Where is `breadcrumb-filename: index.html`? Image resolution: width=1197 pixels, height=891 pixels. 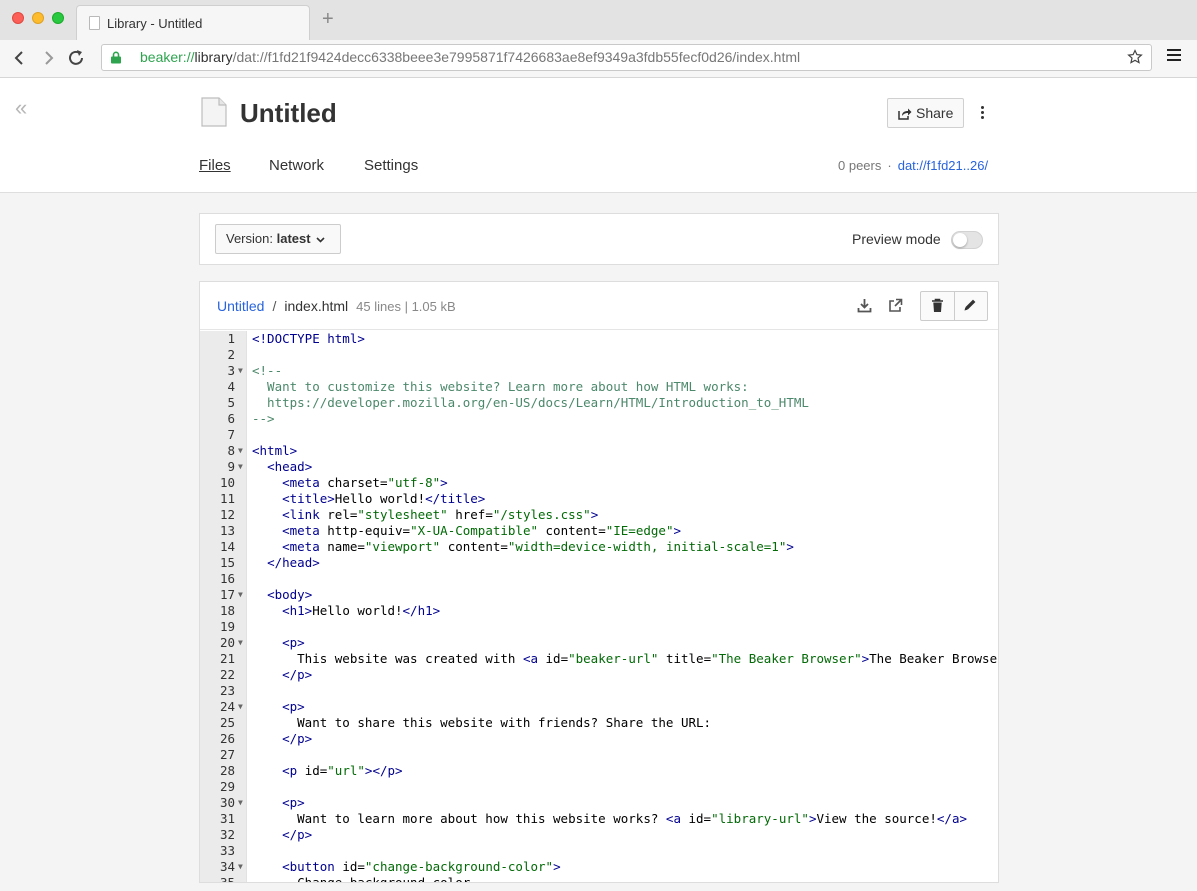 breadcrumb-filename: index.html is located at coordinates (316, 306).